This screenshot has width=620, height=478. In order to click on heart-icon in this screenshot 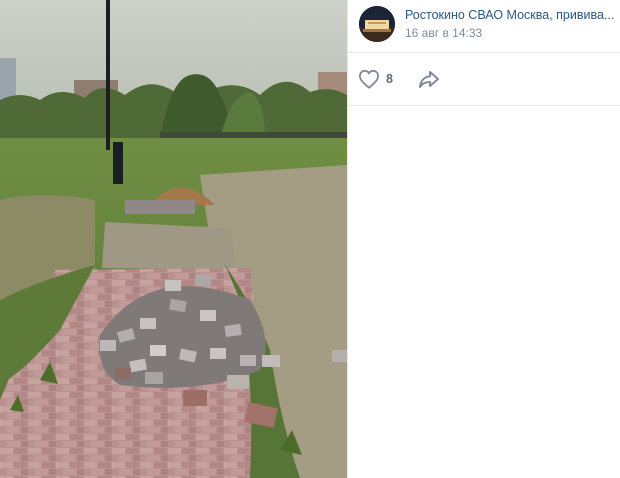, I will do `click(369, 79)`.